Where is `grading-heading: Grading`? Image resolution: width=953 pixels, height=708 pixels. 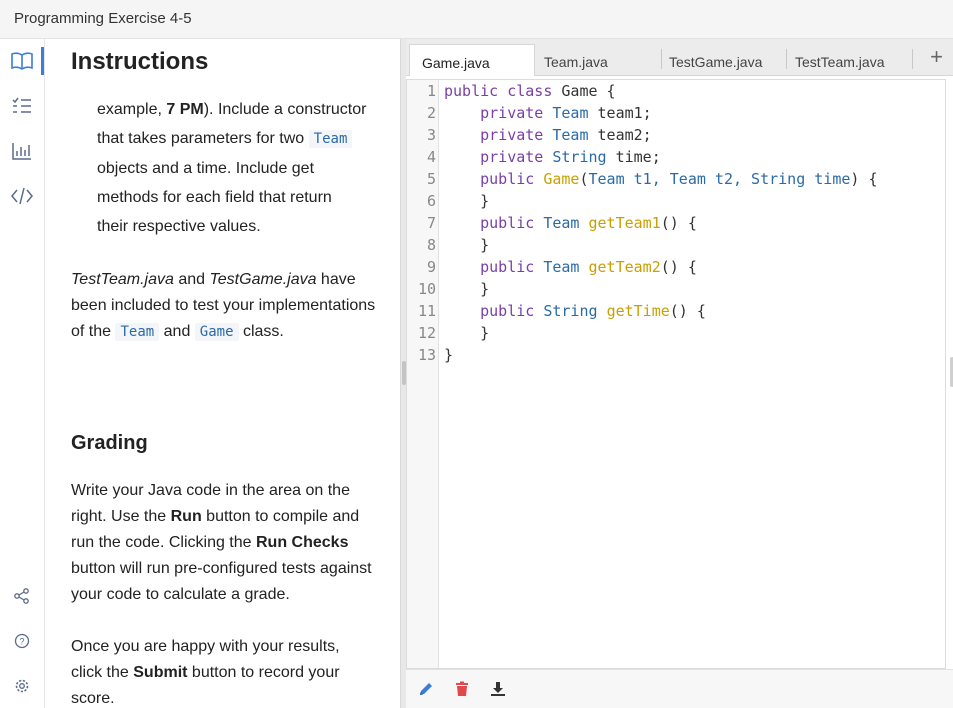
grading-heading: Grading is located at coordinates (109, 443).